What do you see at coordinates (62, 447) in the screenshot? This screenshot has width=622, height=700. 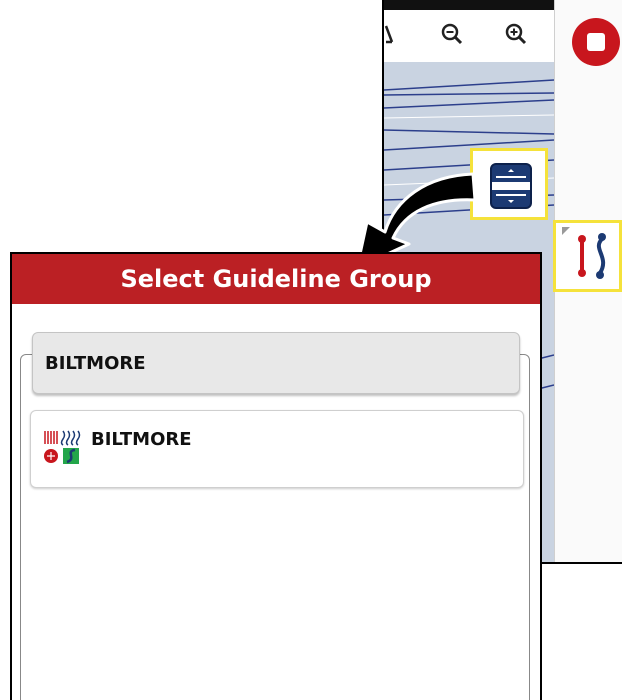 I see `guideline-pattern-icon` at bounding box center [62, 447].